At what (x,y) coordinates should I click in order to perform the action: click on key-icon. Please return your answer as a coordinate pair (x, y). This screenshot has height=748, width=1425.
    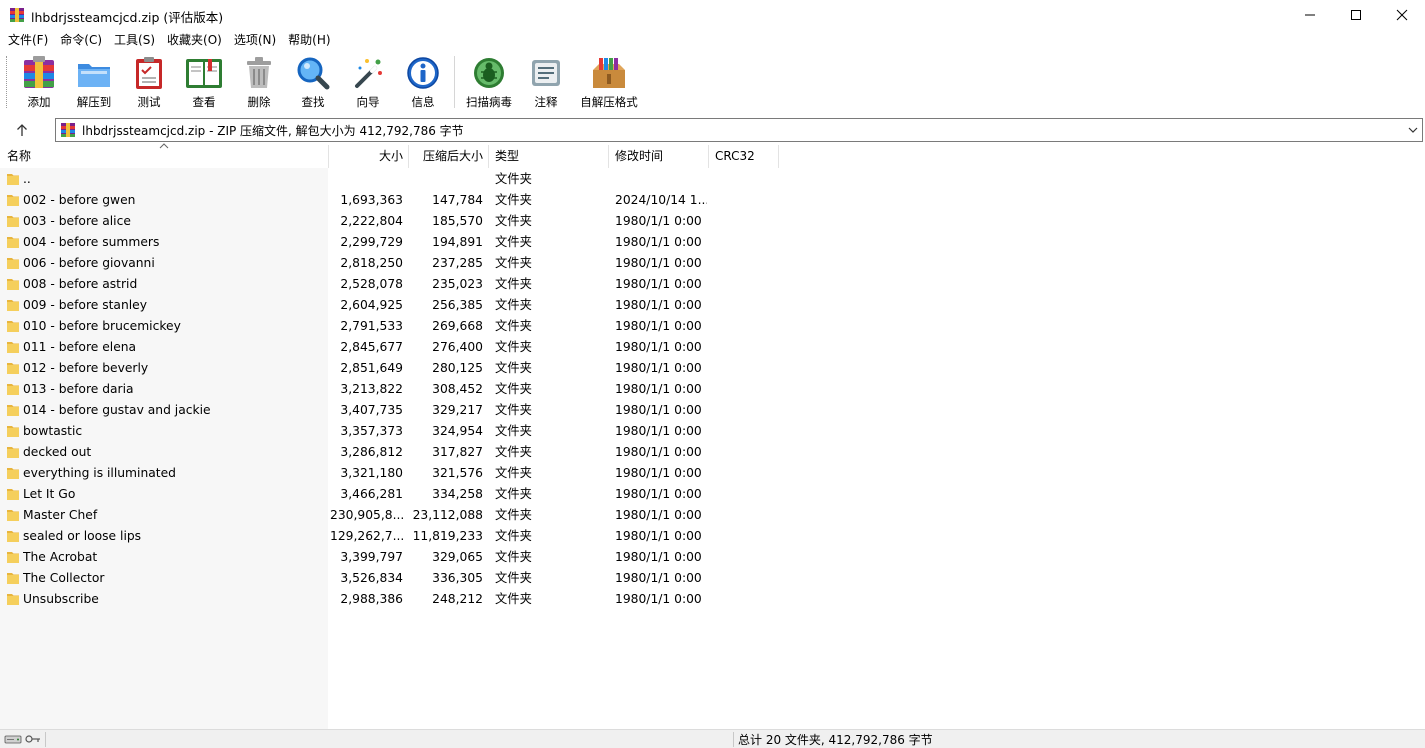
    Looking at the image, I should click on (33, 739).